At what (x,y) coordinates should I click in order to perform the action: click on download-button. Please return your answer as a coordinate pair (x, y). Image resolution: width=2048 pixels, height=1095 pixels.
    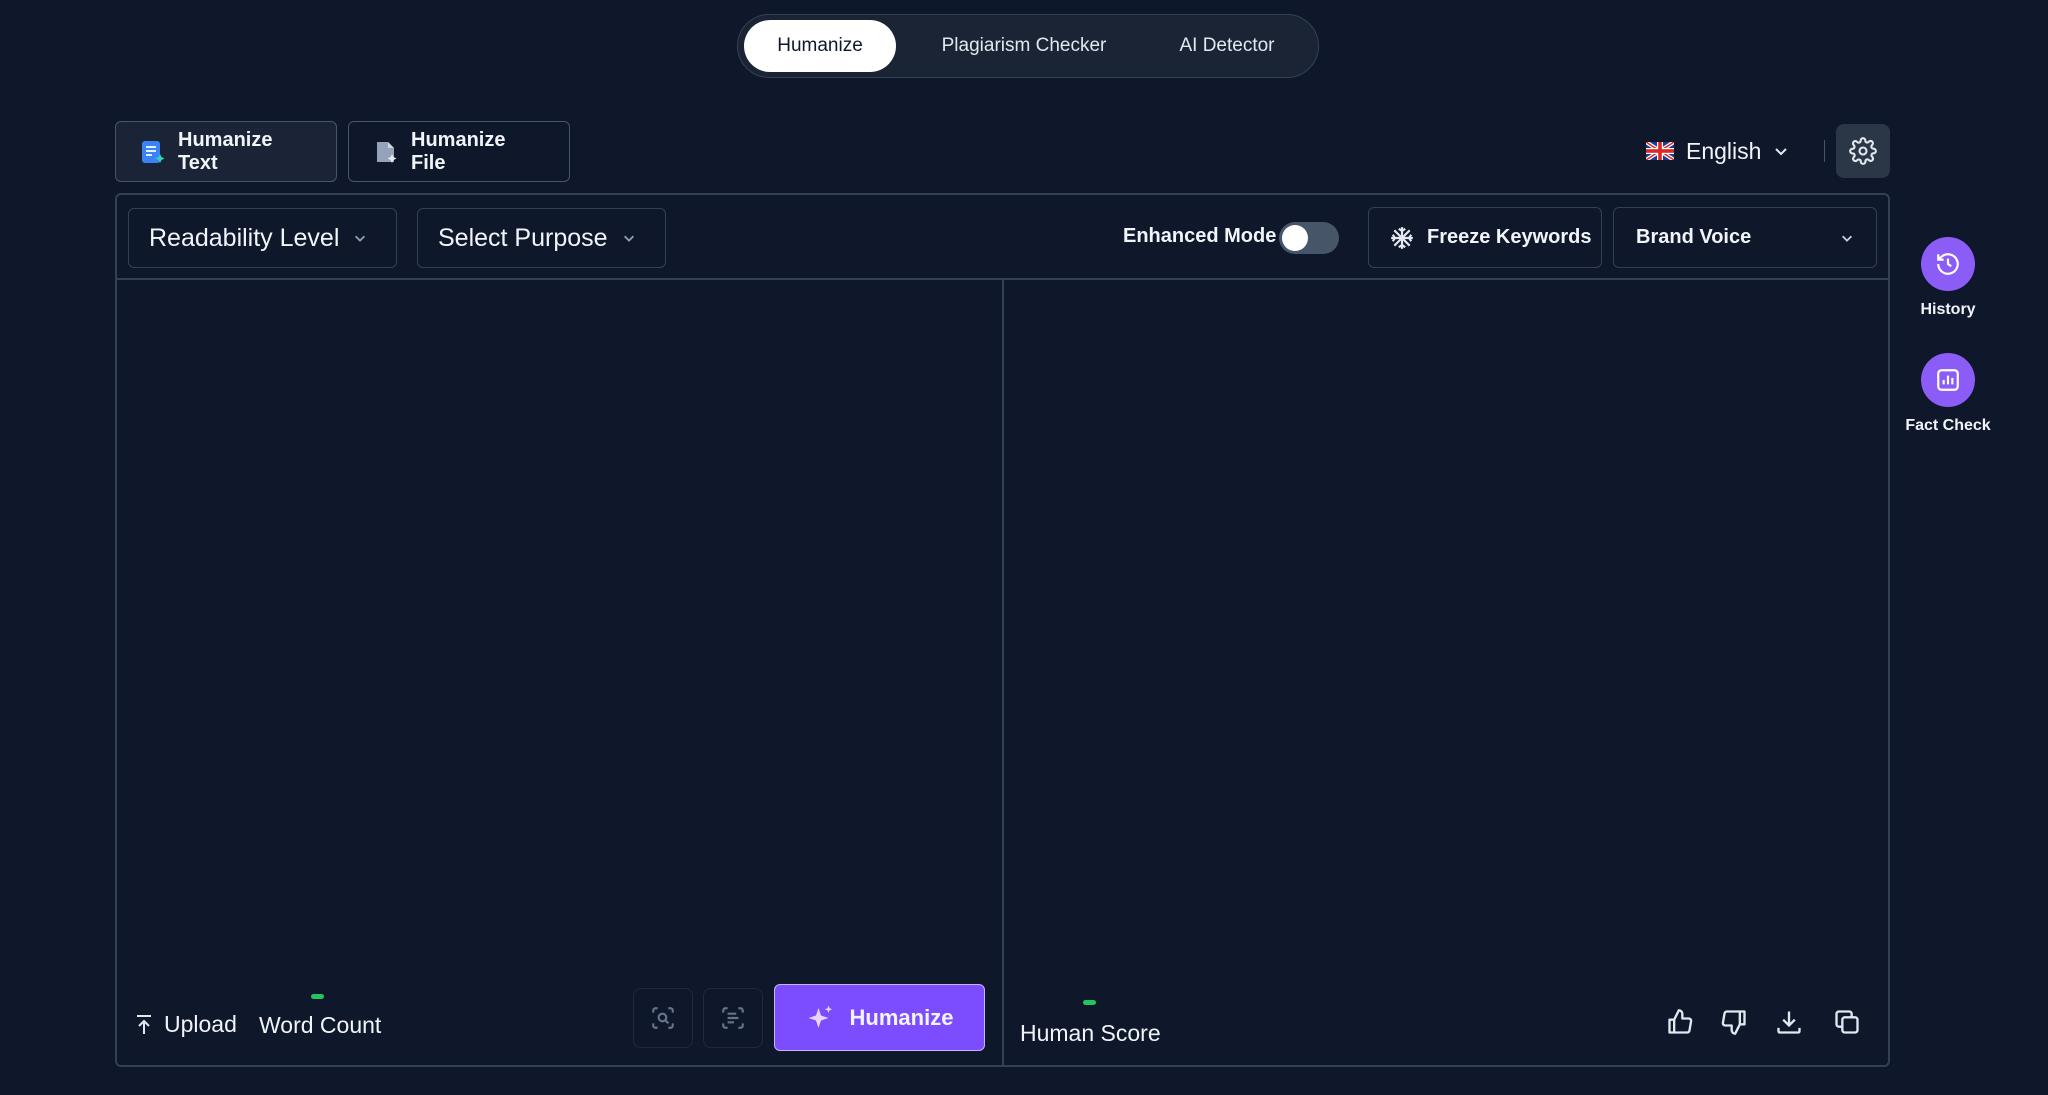
    Looking at the image, I should click on (1789, 1022).